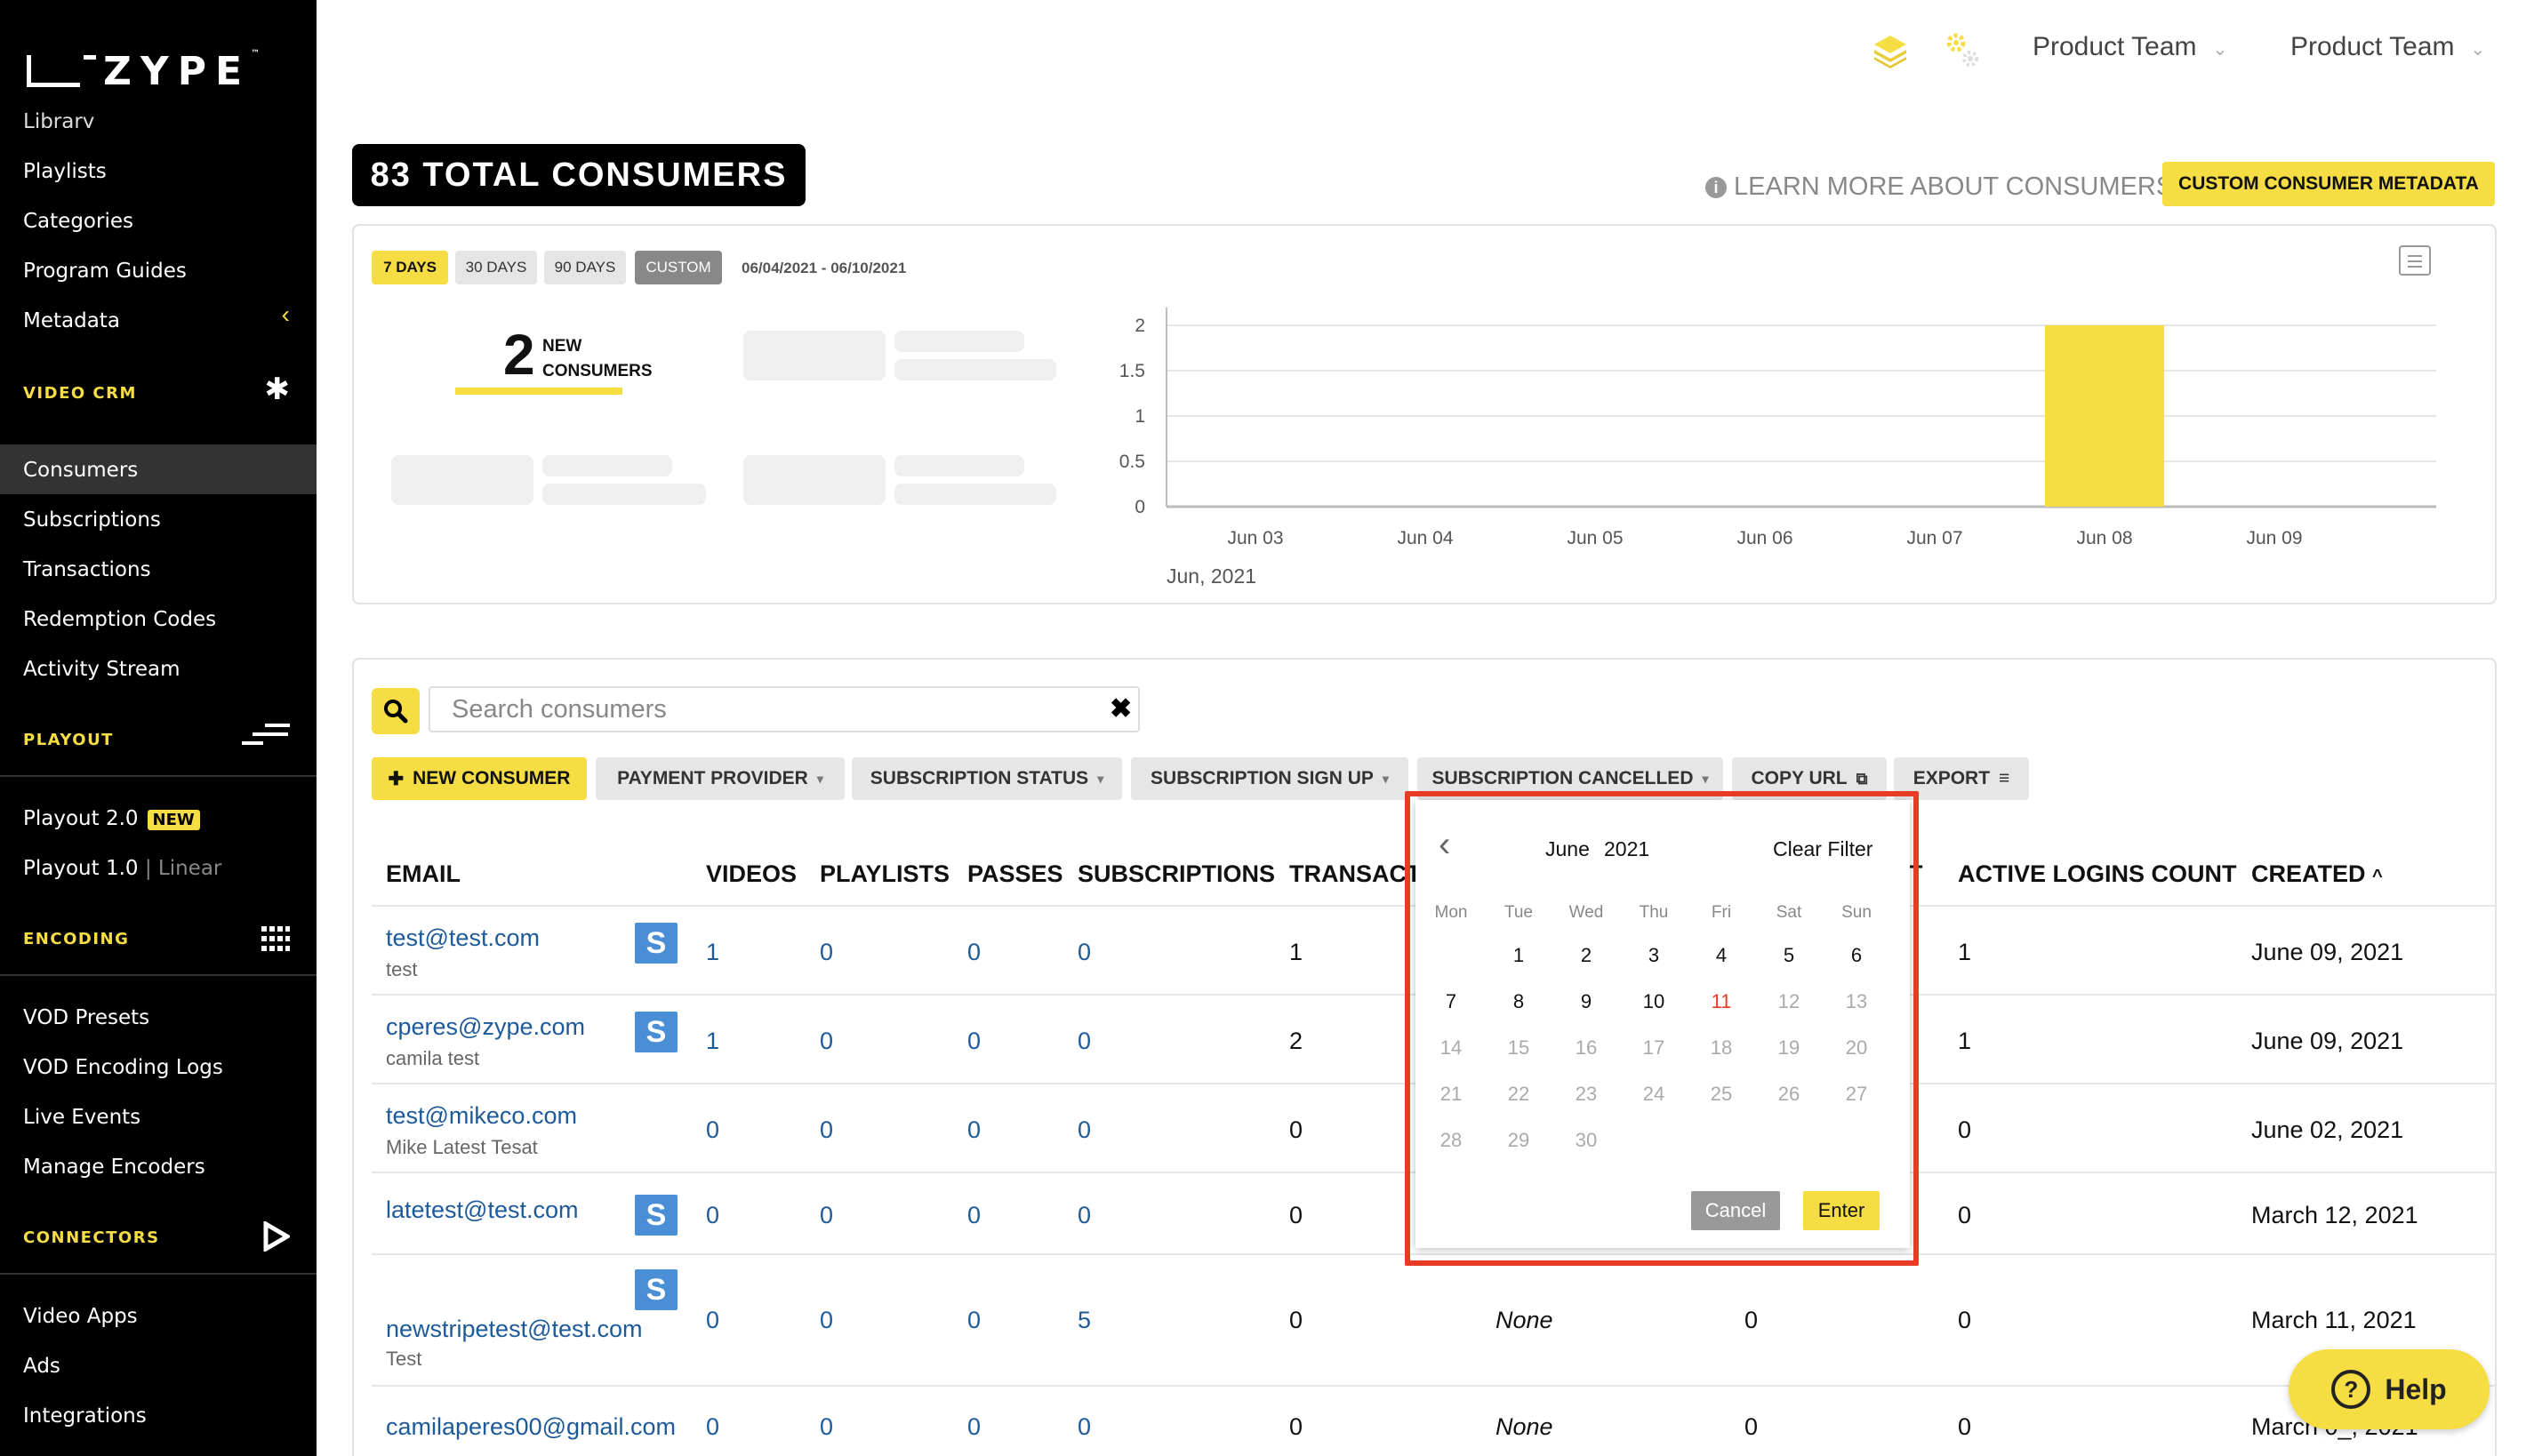 Image resolution: width=2534 pixels, height=1456 pixels. Describe the element at coordinates (1890, 49) in the screenshot. I see `layers-icon` at that location.